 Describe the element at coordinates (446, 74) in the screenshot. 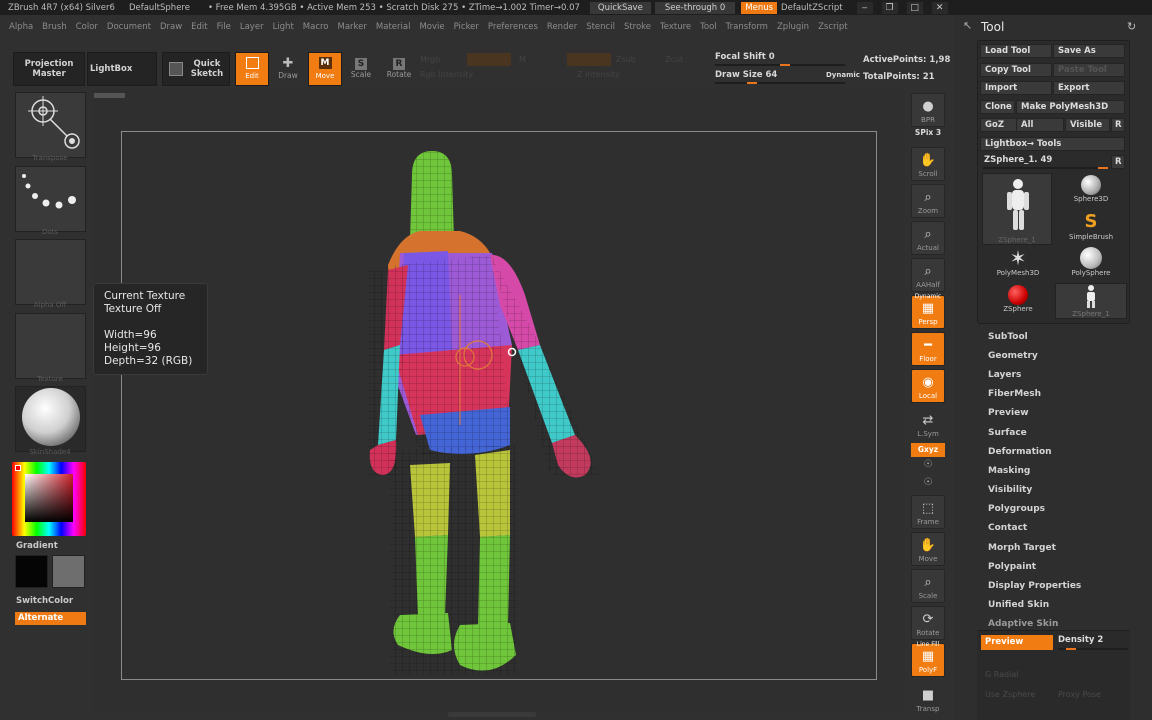

I see `rgb-intensity-slider: Rgb Intensity` at that location.